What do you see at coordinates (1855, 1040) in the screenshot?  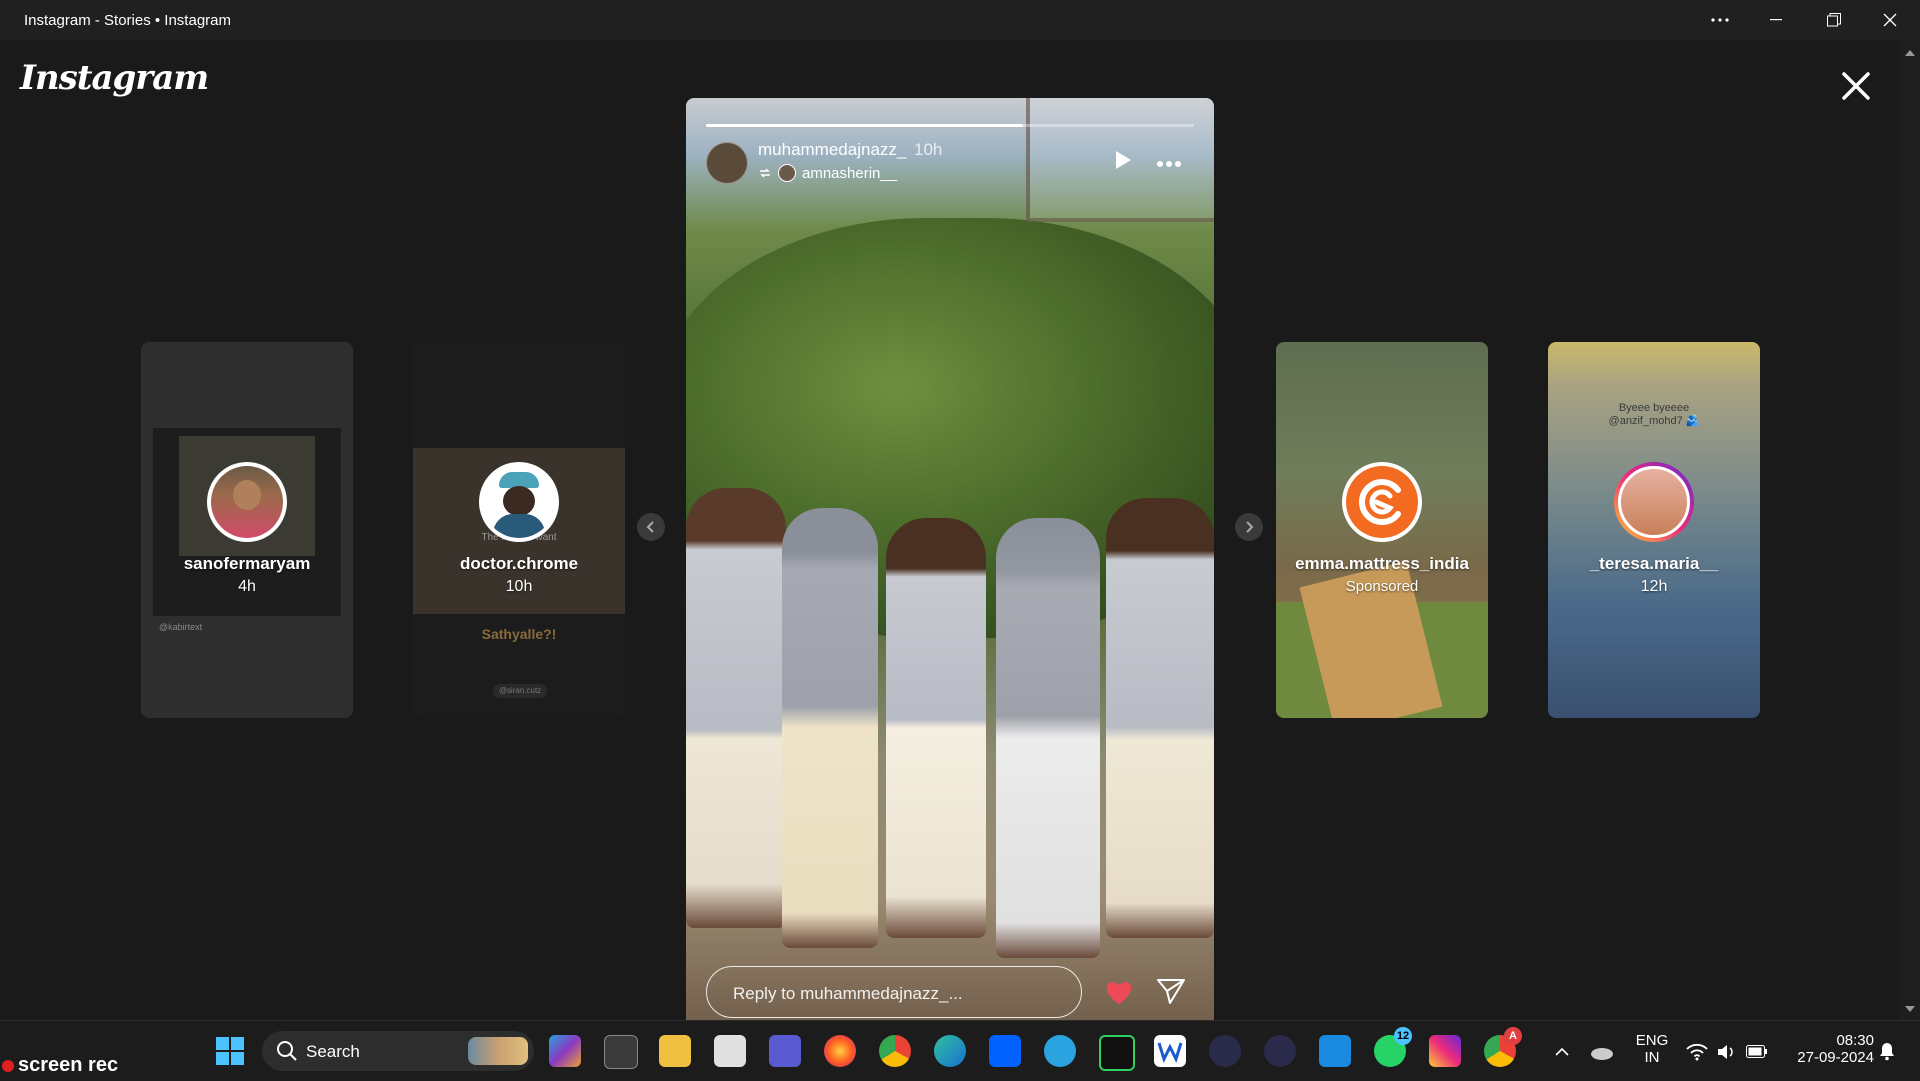 I see `time-text: 08:30` at bounding box center [1855, 1040].